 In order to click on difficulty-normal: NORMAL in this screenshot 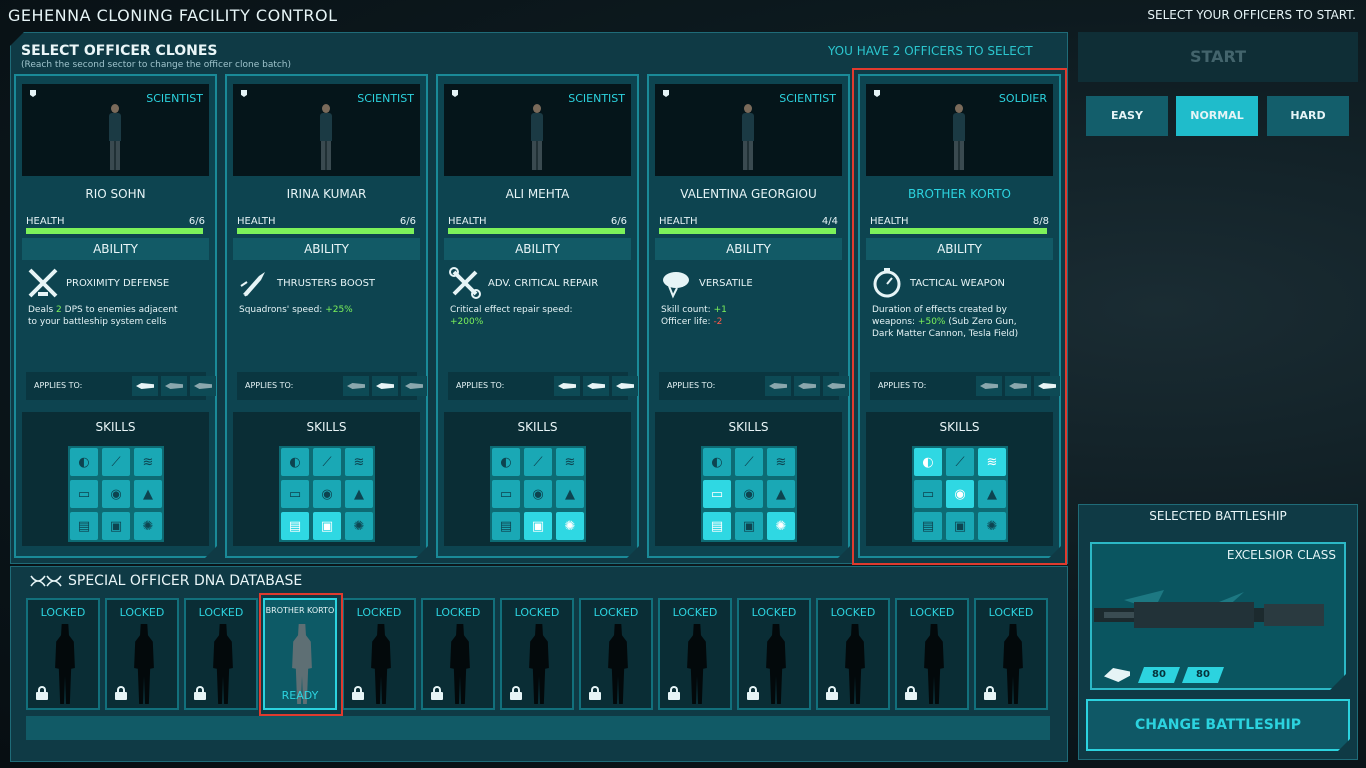, I will do `click(1217, 116)`.